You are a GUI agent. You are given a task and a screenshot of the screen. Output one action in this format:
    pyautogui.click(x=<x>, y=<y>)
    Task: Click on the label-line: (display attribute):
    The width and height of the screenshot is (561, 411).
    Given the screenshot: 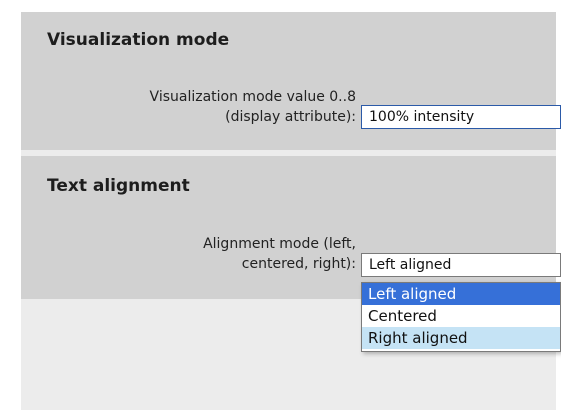 What is the action you would take?
    pyautogui.click(x=290, y=117)
    